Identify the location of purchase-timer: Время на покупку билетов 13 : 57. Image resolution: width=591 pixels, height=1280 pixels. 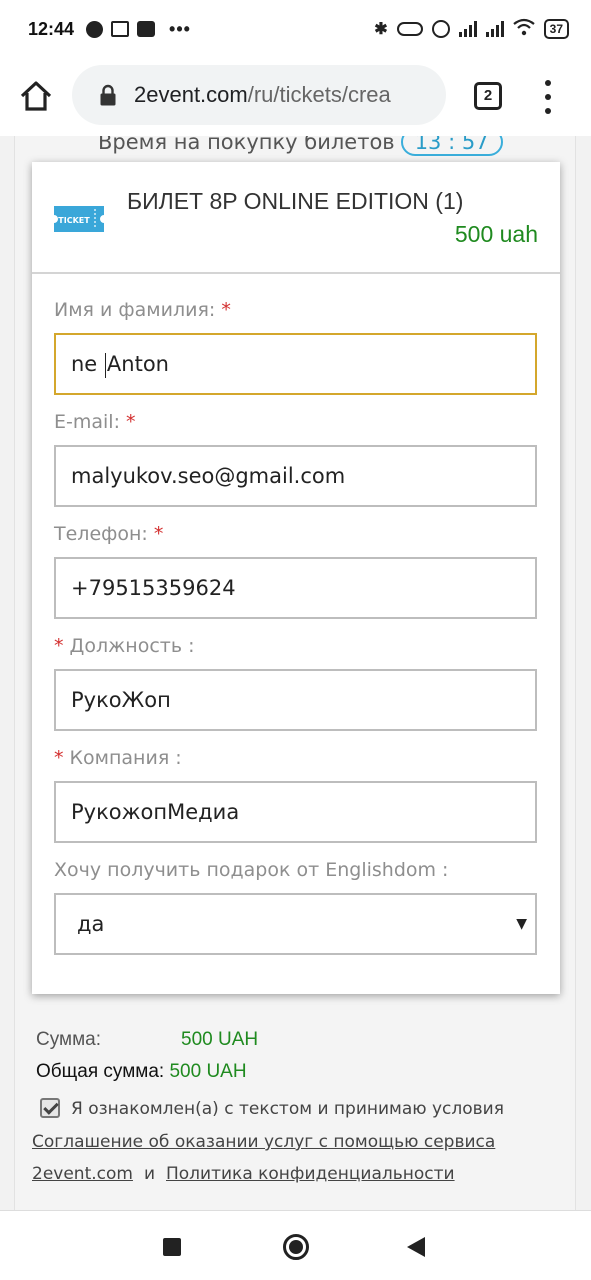
(300, 146).